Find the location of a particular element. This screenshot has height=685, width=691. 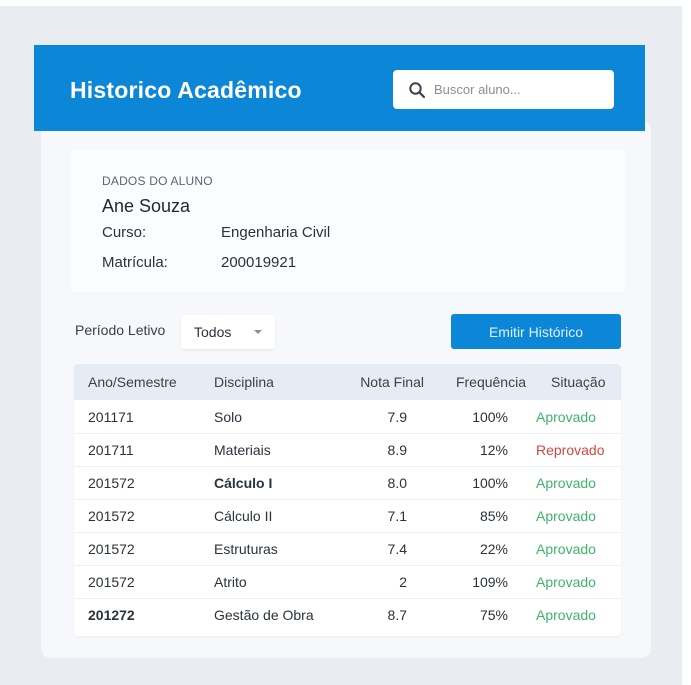

registration-value: 200019921 is located at coordinates (259, 262).